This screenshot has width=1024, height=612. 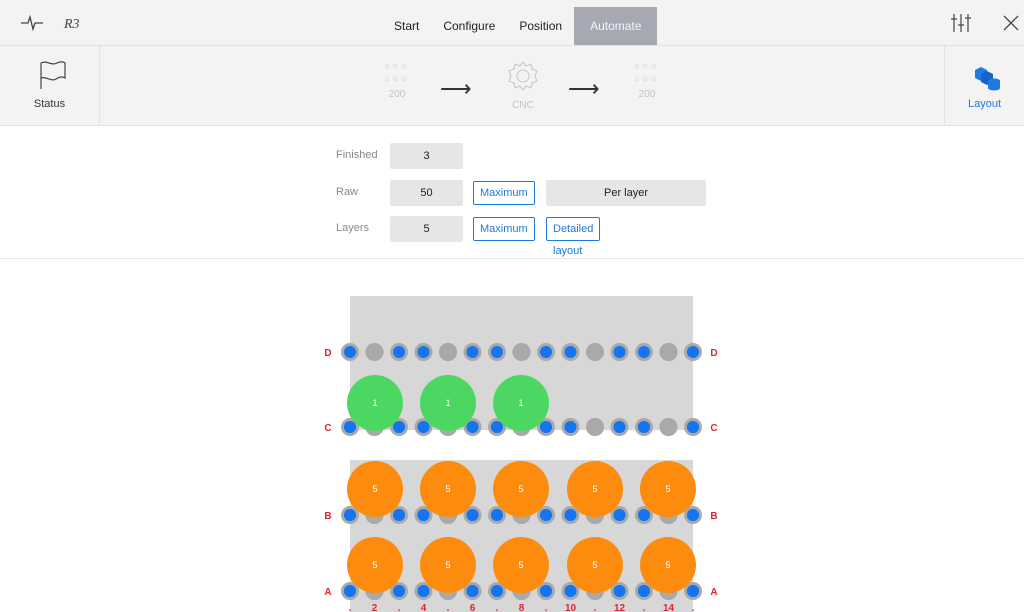 I want to click on arrow-right-icon: ⟶, so click(x=456, y=88).